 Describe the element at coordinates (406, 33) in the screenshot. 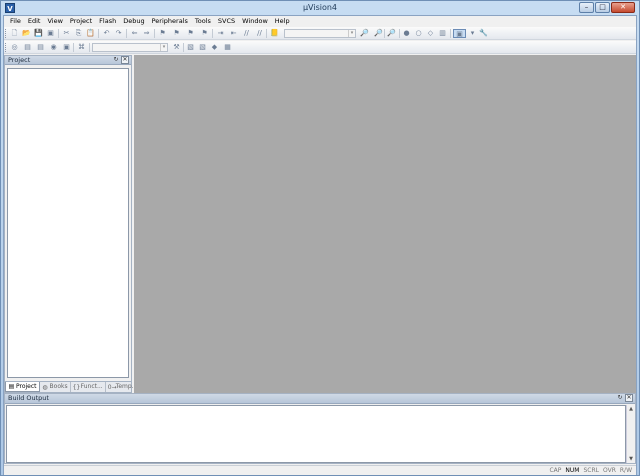

I see `debug-start-icon: ●` at that location.